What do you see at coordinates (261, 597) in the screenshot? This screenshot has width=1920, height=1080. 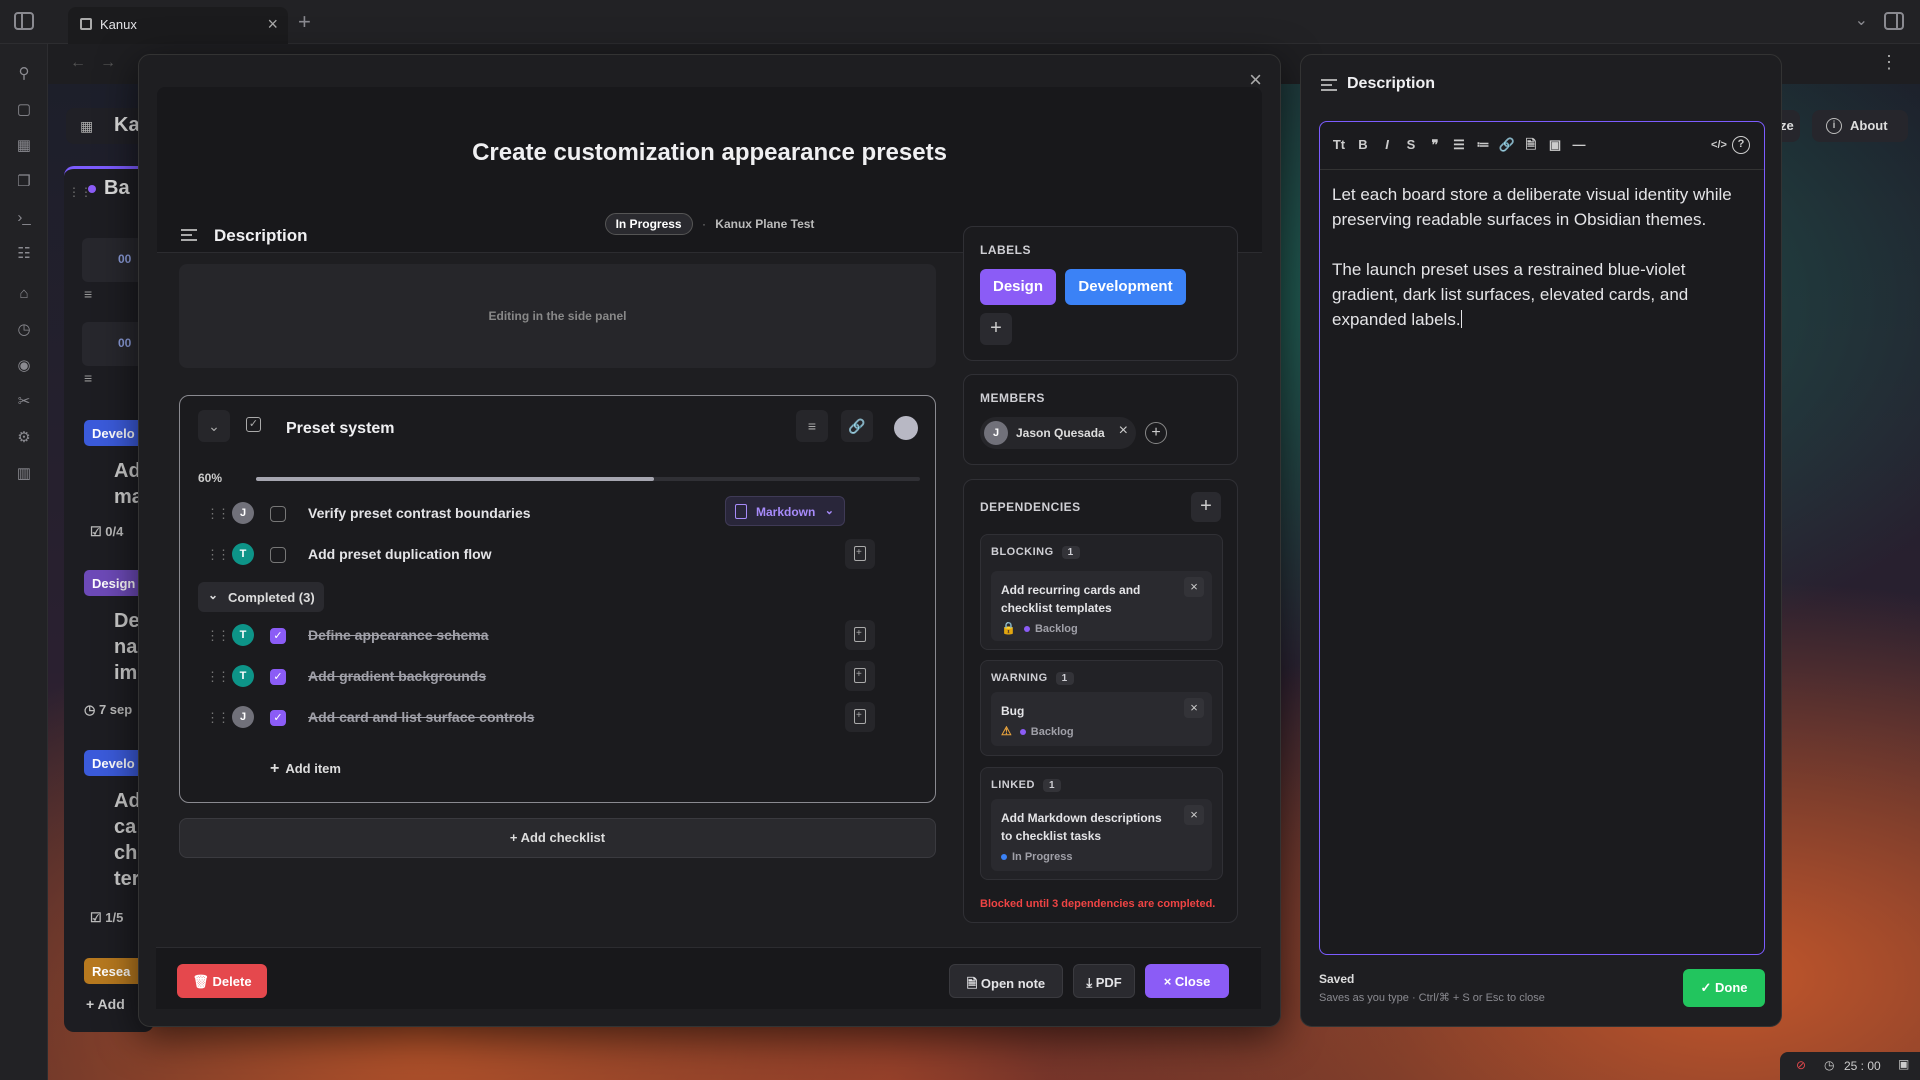 I see `completed-toggle: ⌄ Completed (3)` at bounding box center [261, 597].